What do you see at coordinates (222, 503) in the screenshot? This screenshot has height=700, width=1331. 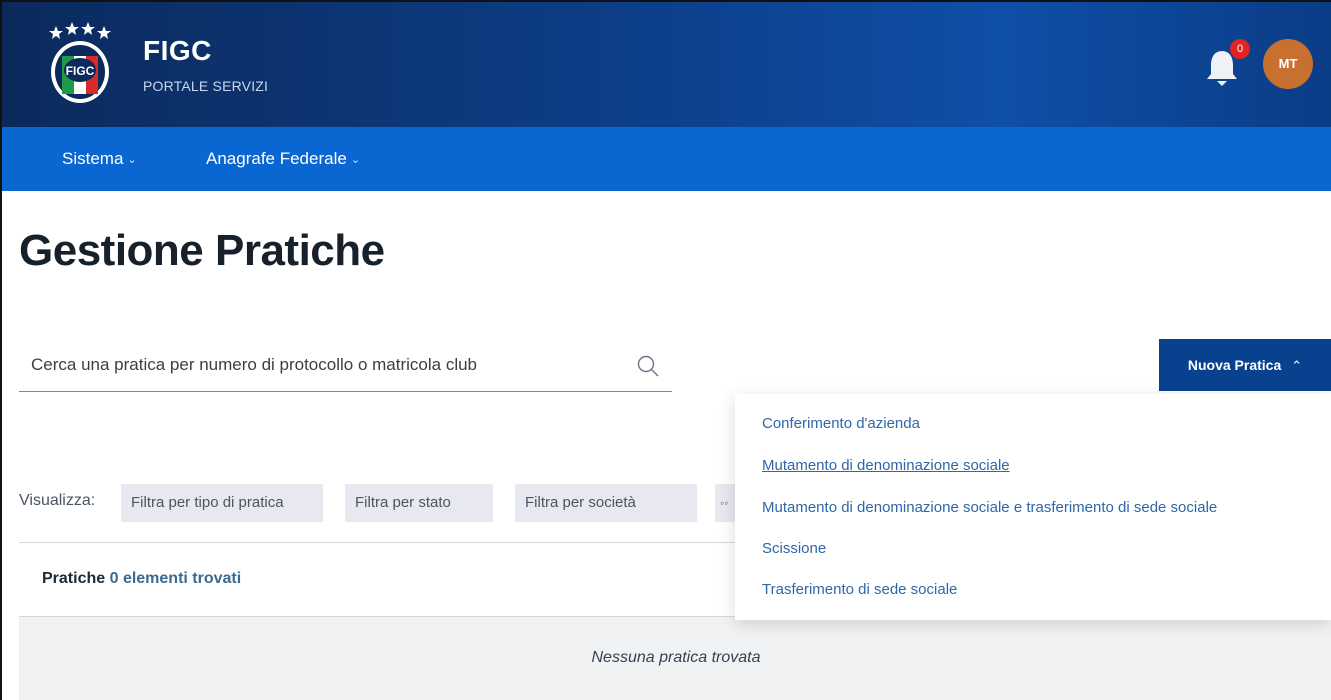 I see `filter-tipo-pratica: Filtra per tipo di pratica` at bounding box center [222, 503].